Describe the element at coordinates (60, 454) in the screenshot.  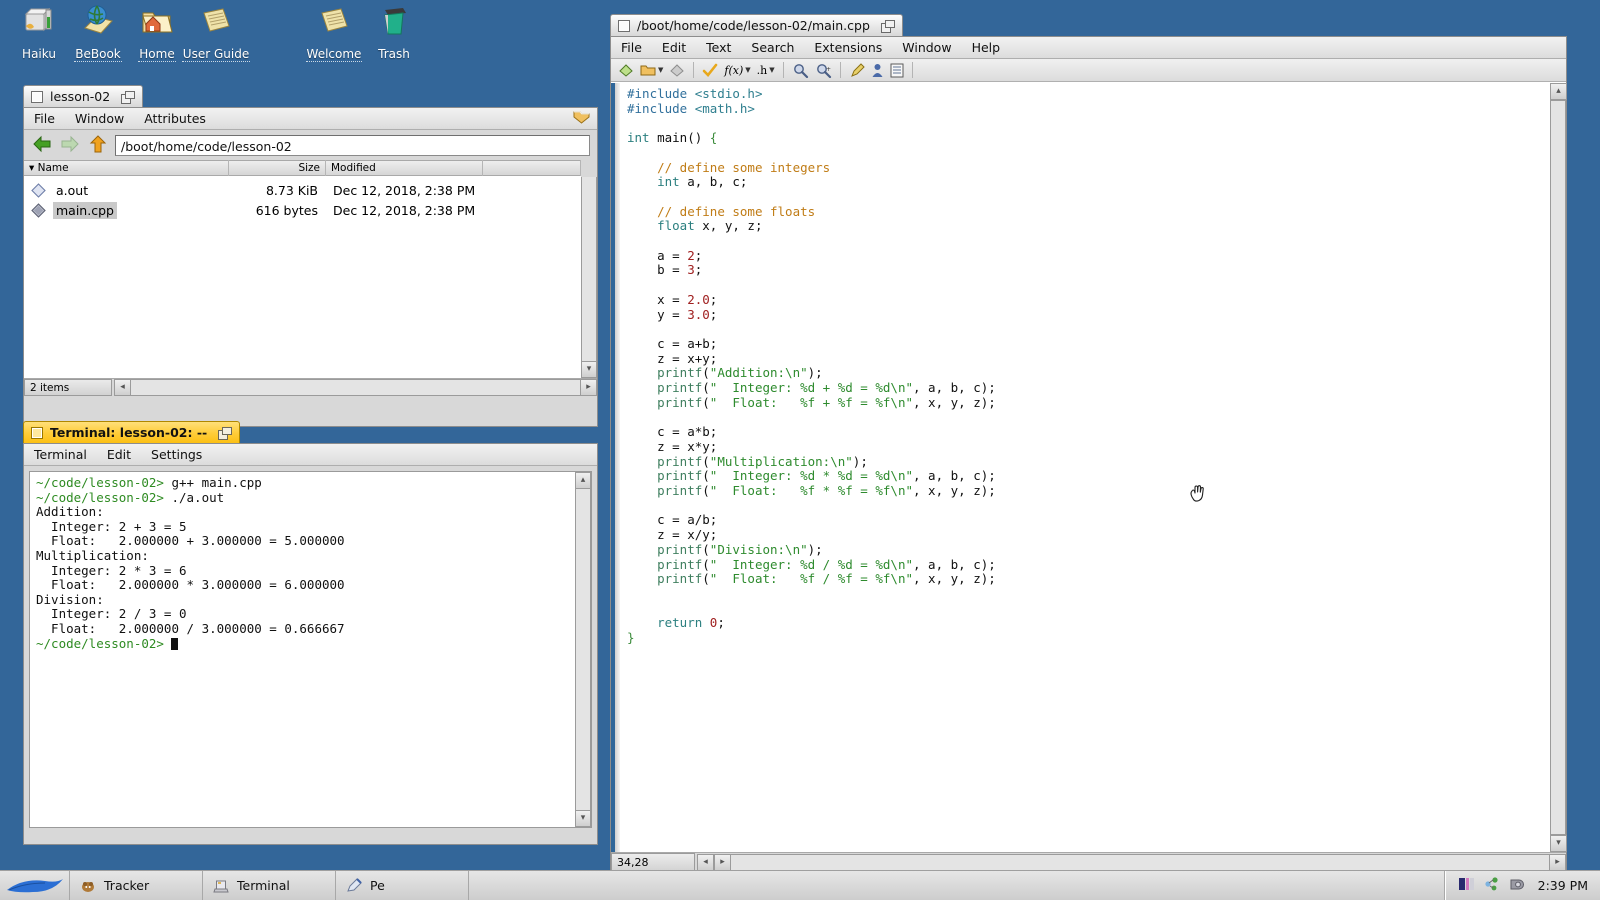
I see `menu-terminal: Terminal` at that location.